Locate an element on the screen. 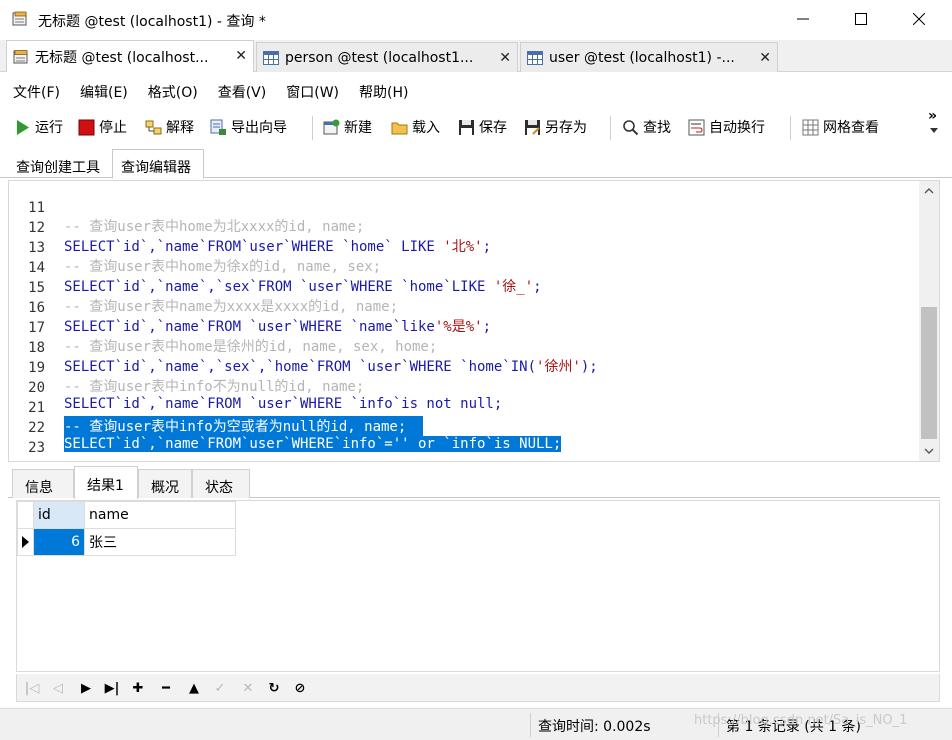 The height and width of the screenshot is (740, 952). code-line: 23 is located at coordinates (464, 440).